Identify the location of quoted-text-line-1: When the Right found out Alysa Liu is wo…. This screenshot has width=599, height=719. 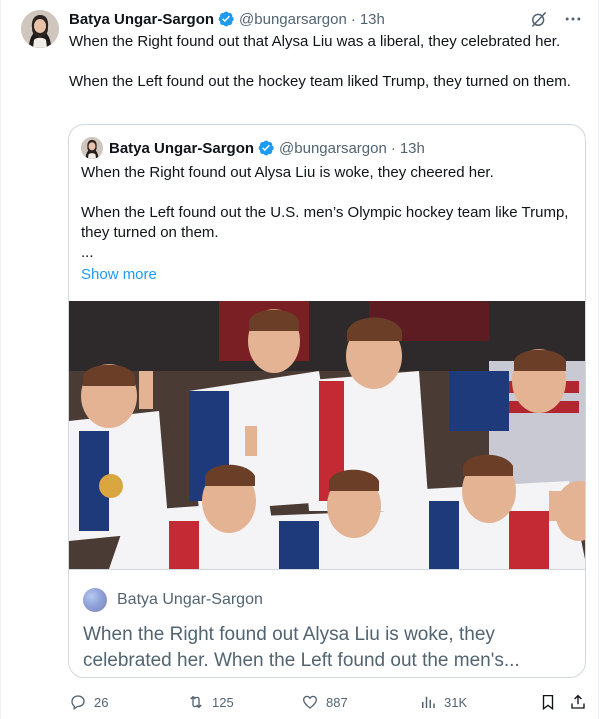
(287, 172).